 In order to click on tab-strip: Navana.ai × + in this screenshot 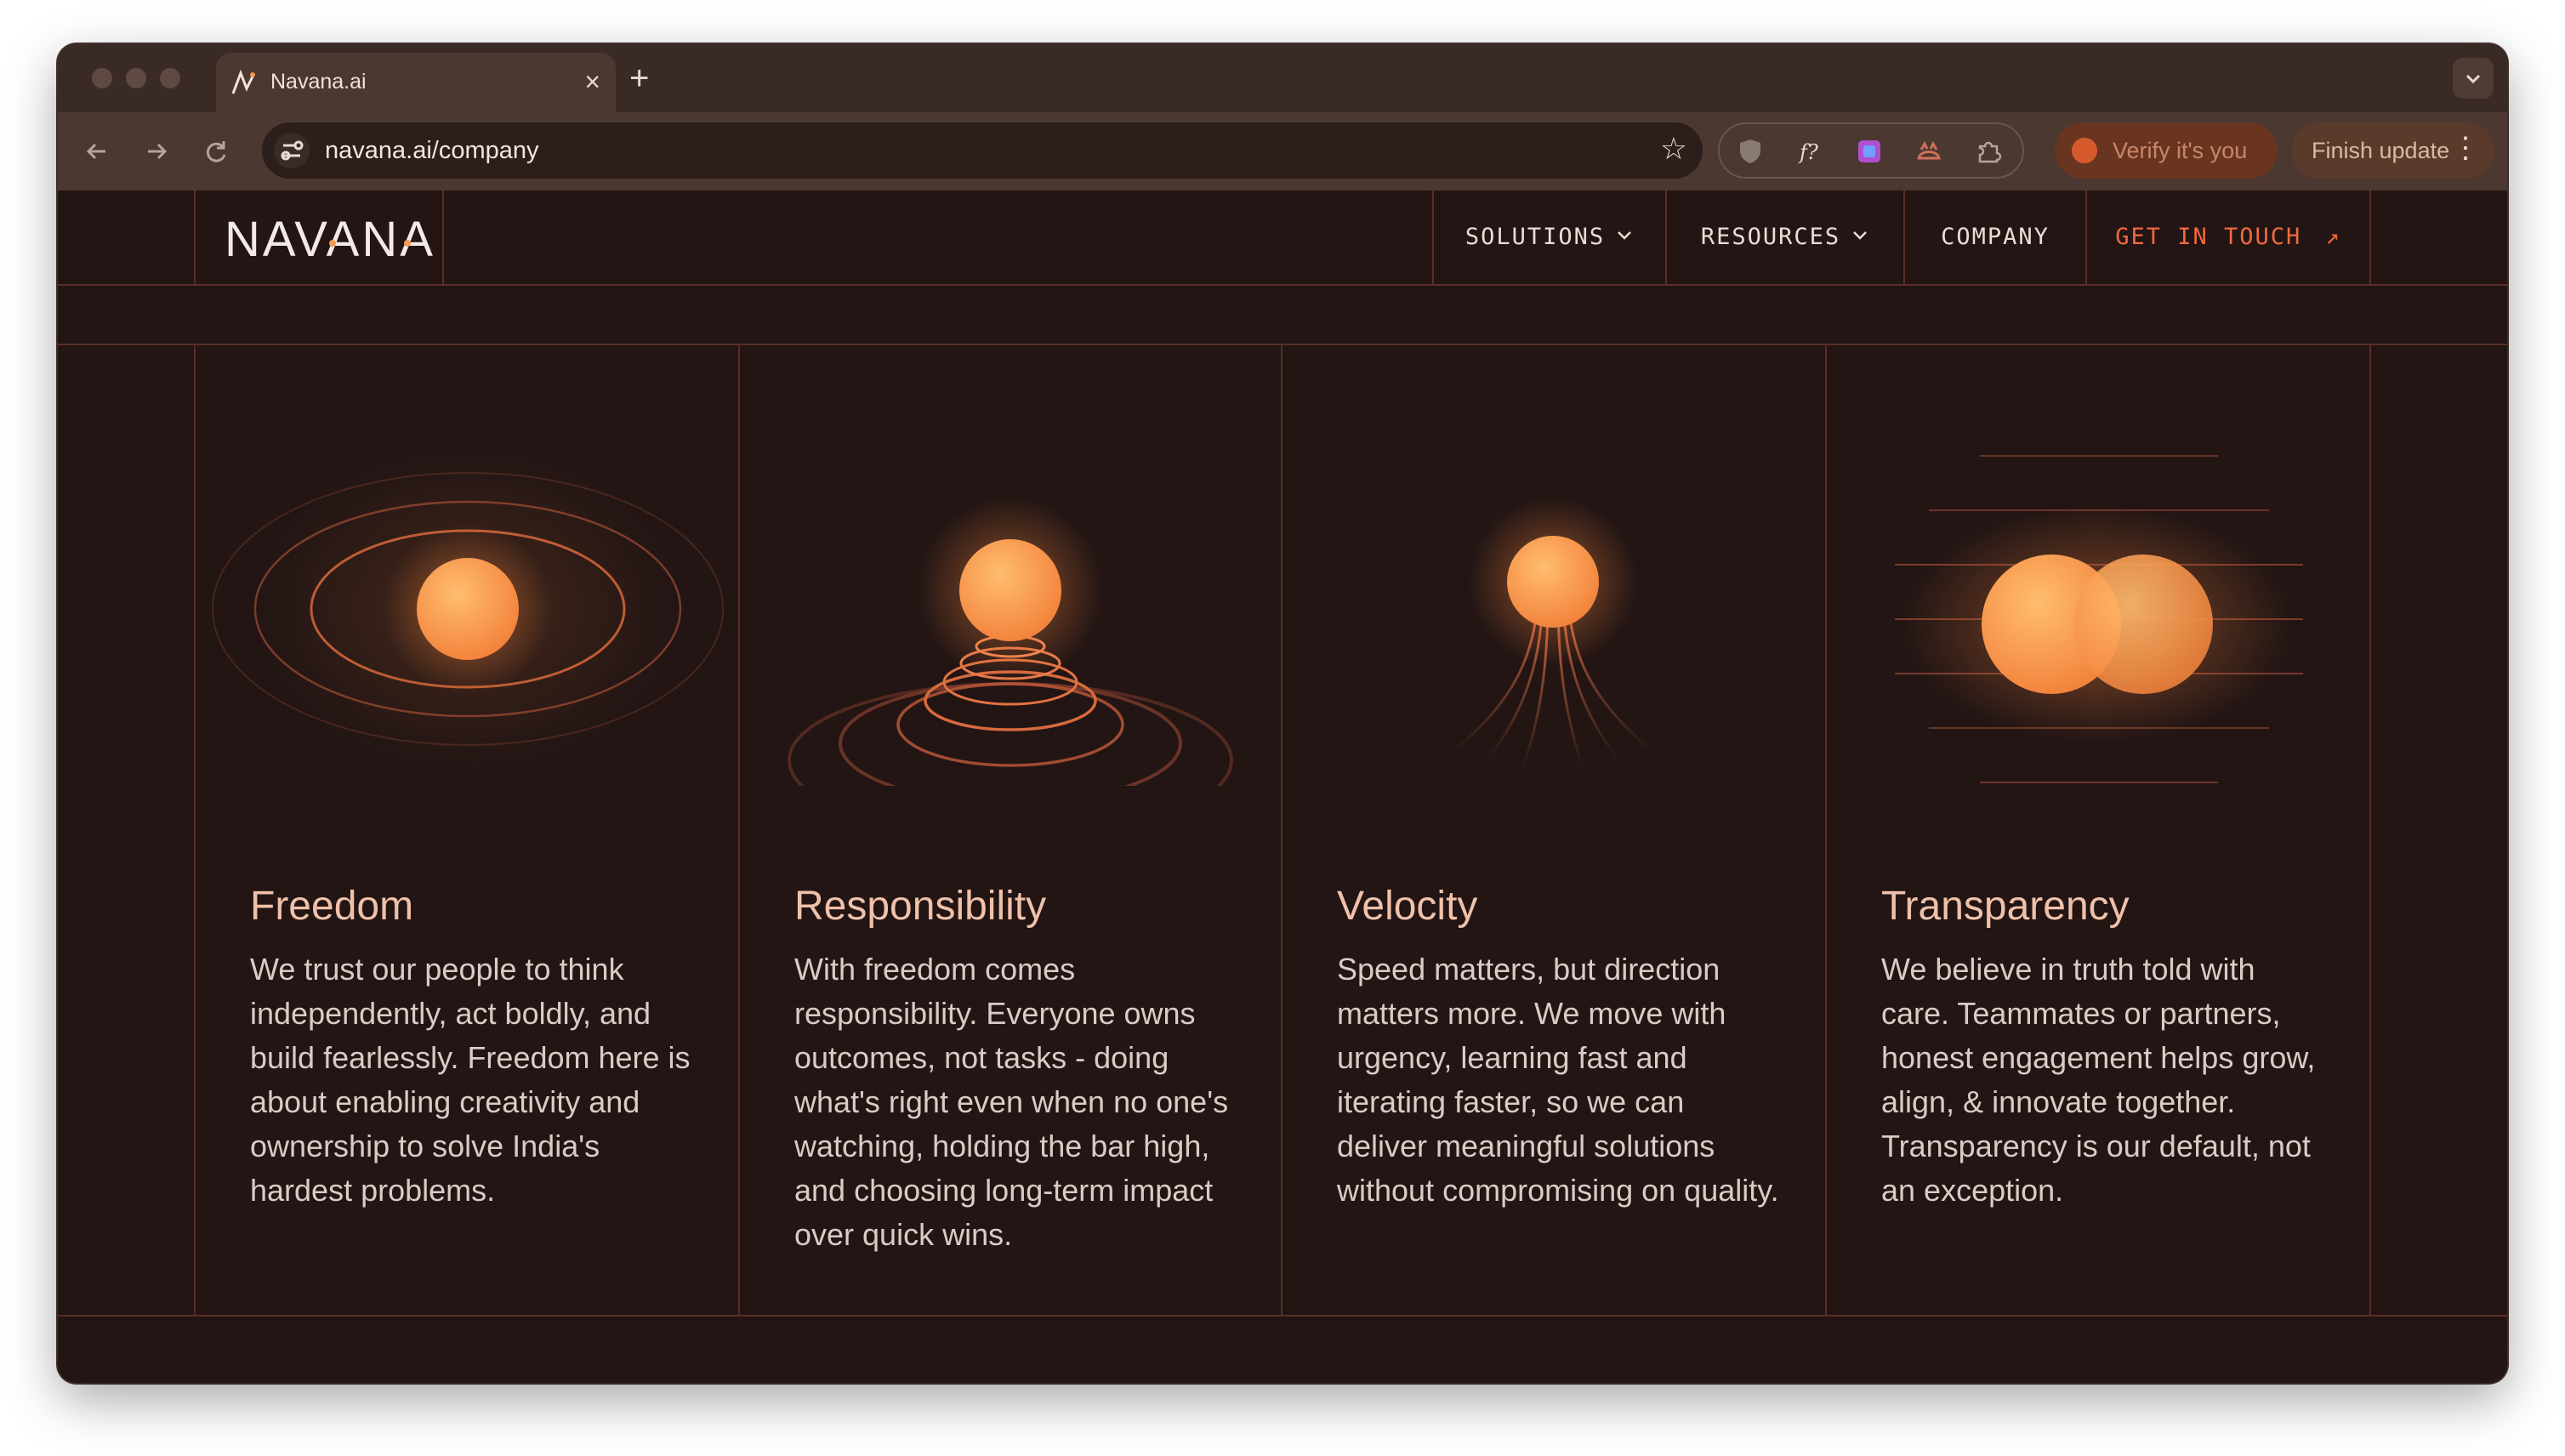, I will do `click(1282, 78)`.